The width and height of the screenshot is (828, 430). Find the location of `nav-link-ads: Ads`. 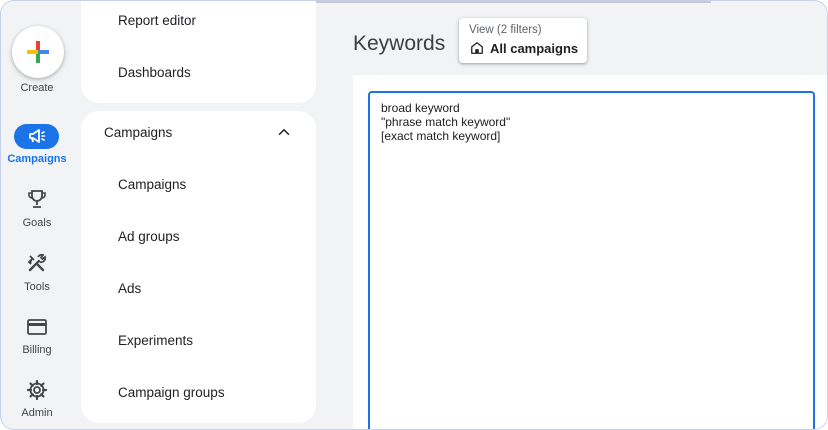

nav-link-ads: Ads is located at coordinates (129, 288).